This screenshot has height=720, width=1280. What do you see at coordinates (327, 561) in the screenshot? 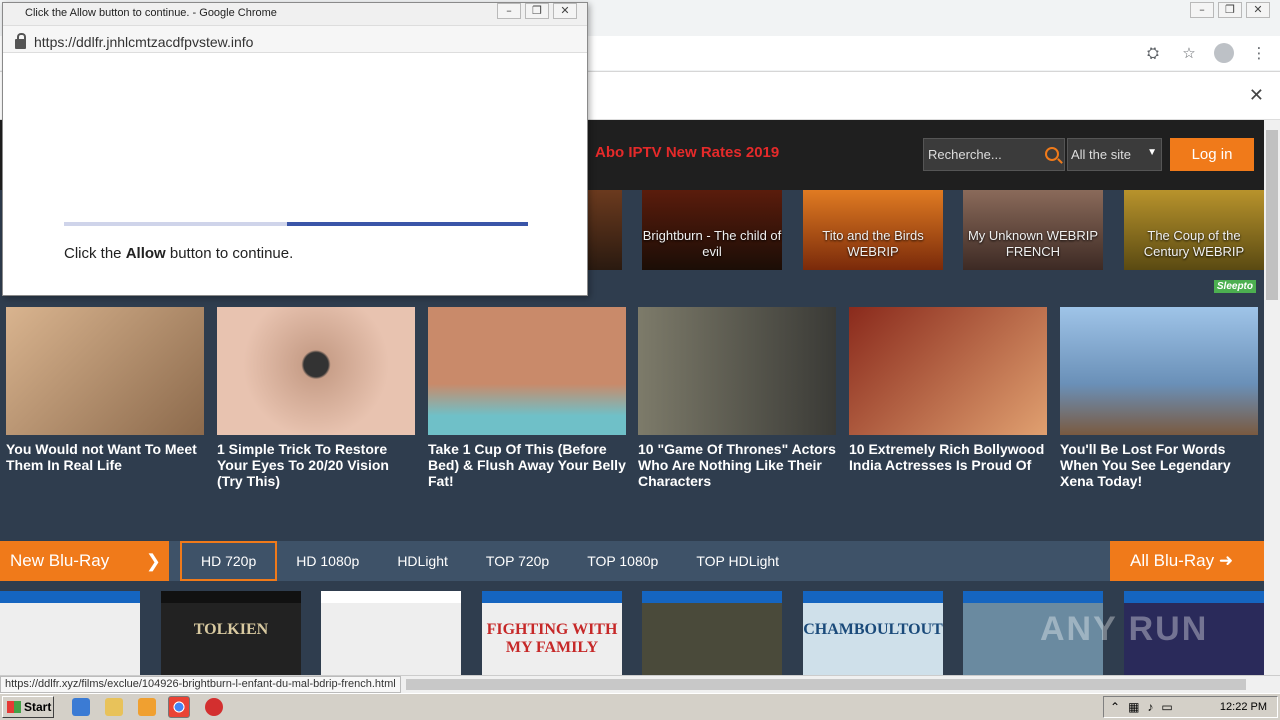
I see `tab-hd-1080p: HD 1080p` at bounding box center [327, 561].